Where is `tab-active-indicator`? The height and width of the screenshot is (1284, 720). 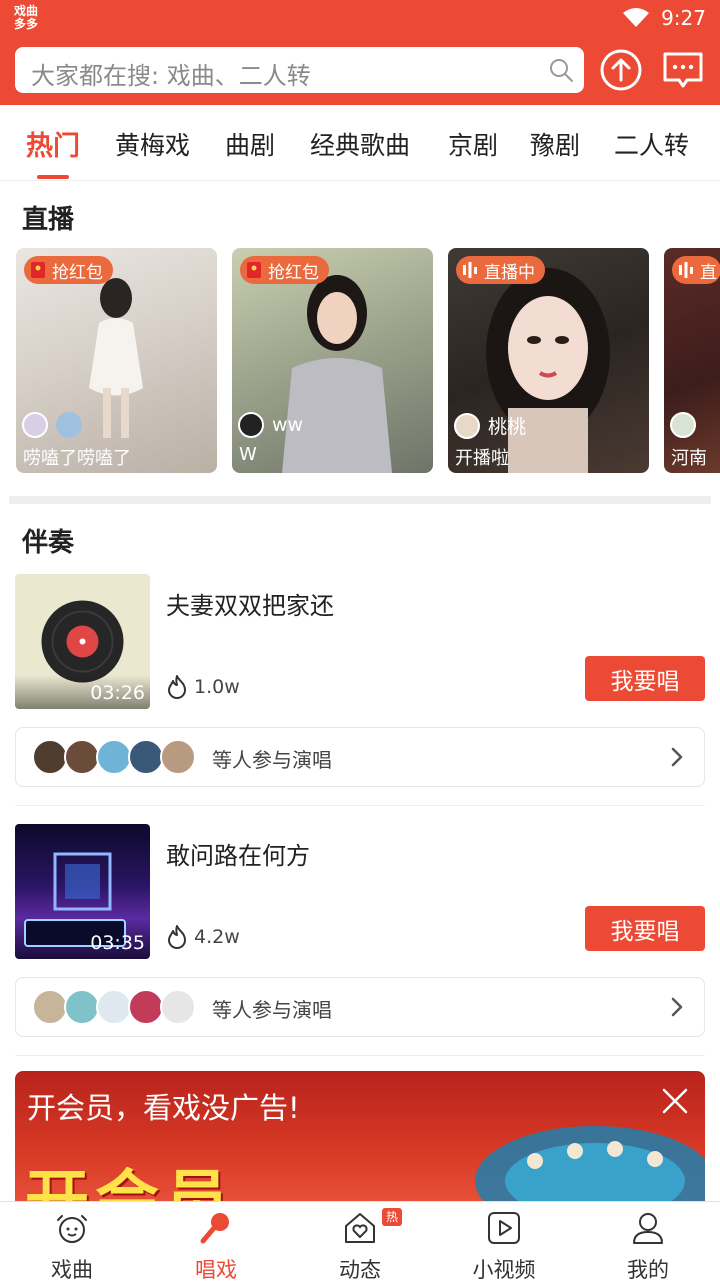
tab-active-indicator is located at coordinates (53, 177).